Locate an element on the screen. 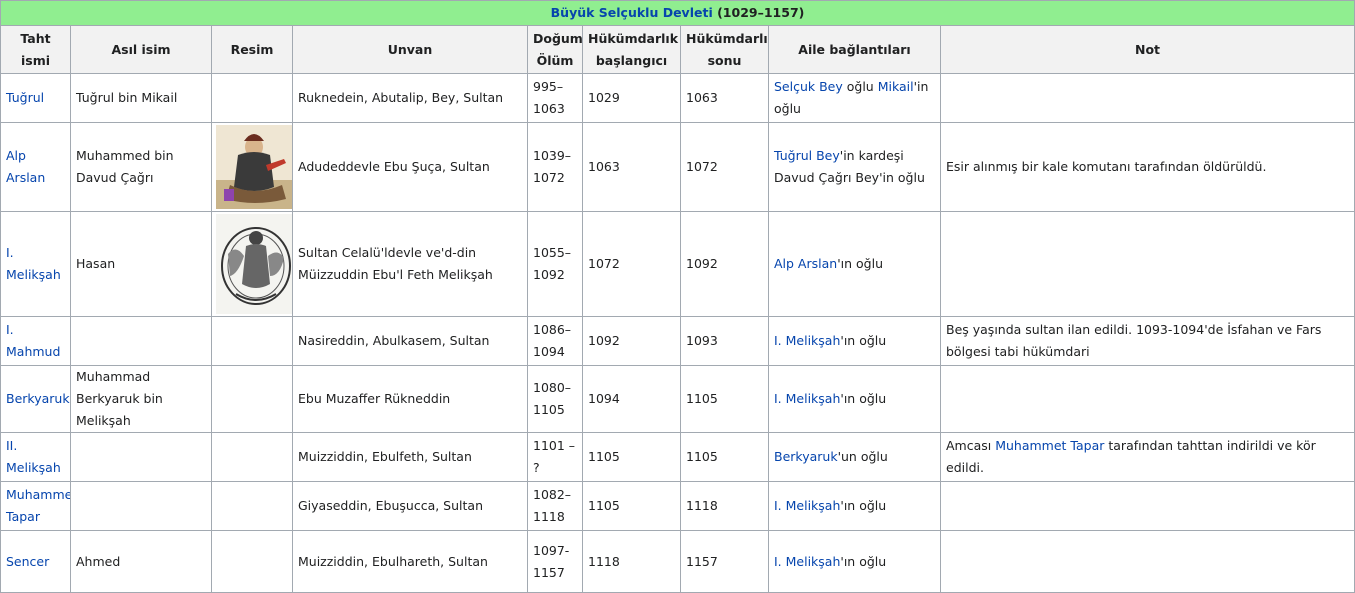 This screenshot has width=1355, height=593. family-text: oğlu is located at coordinates (860, 86).